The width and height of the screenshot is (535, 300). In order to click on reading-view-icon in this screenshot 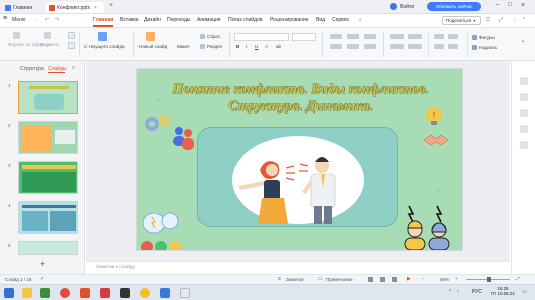, I will do `click(394, 279)`.